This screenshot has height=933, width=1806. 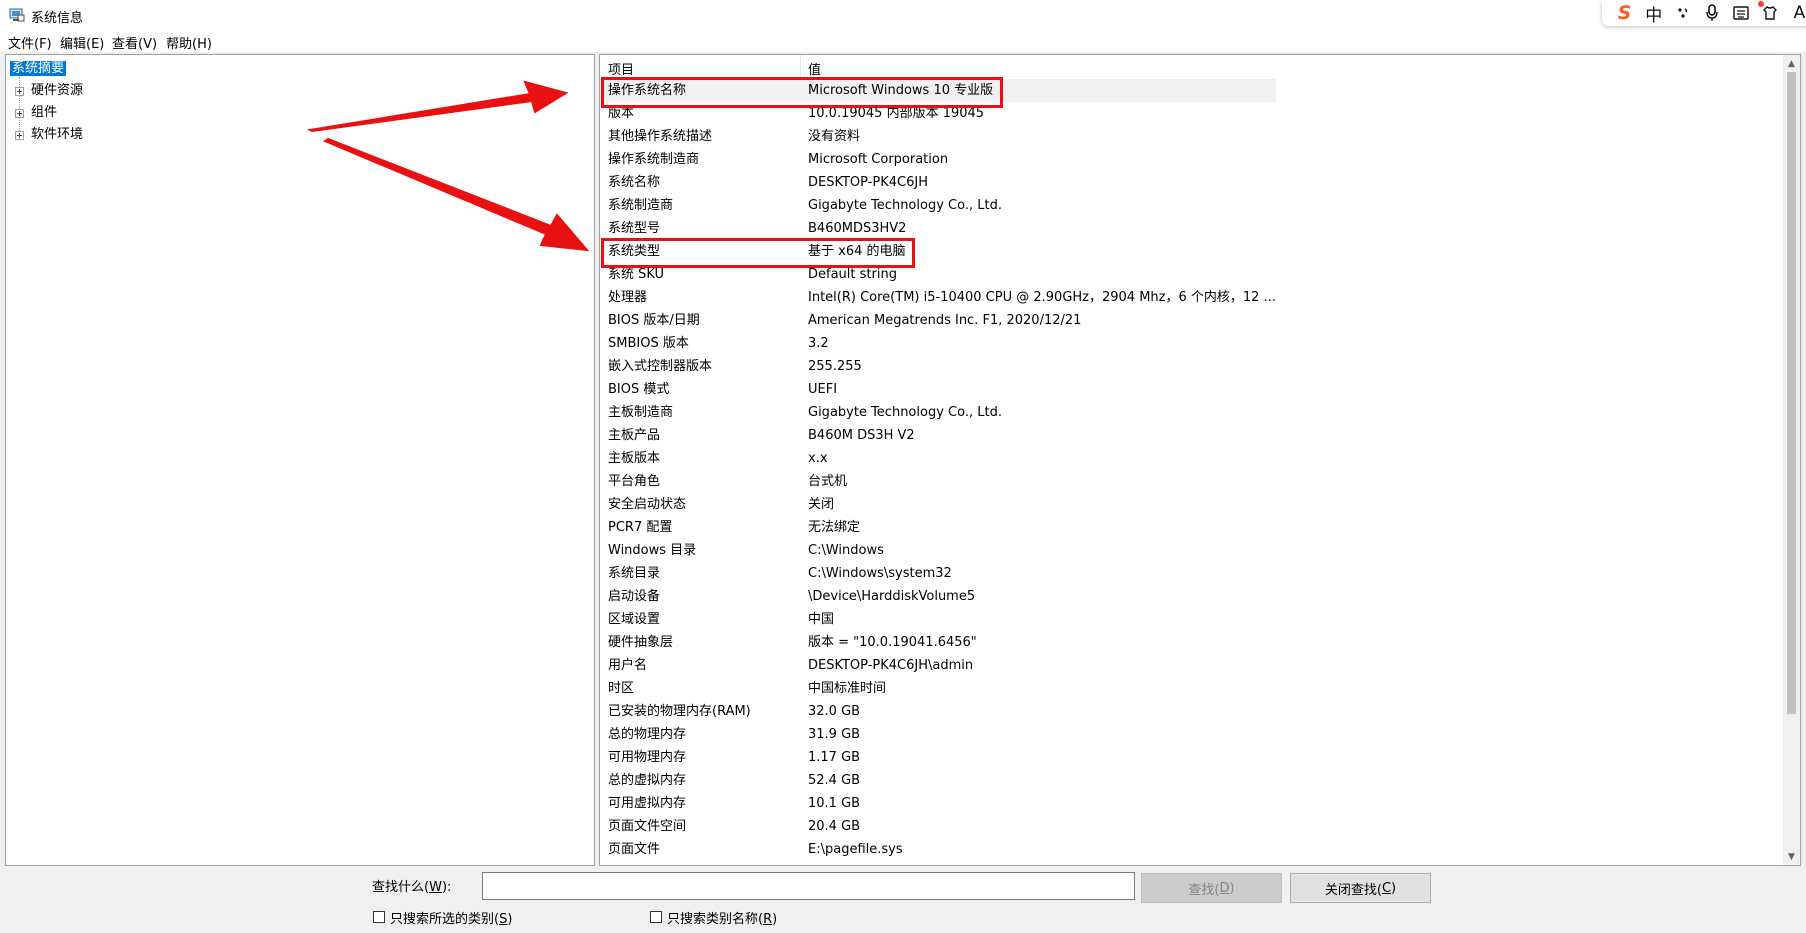 I want to click on row-value-cell: Gigabyte Technology Co., Ltd., so click(x=905, y=205).